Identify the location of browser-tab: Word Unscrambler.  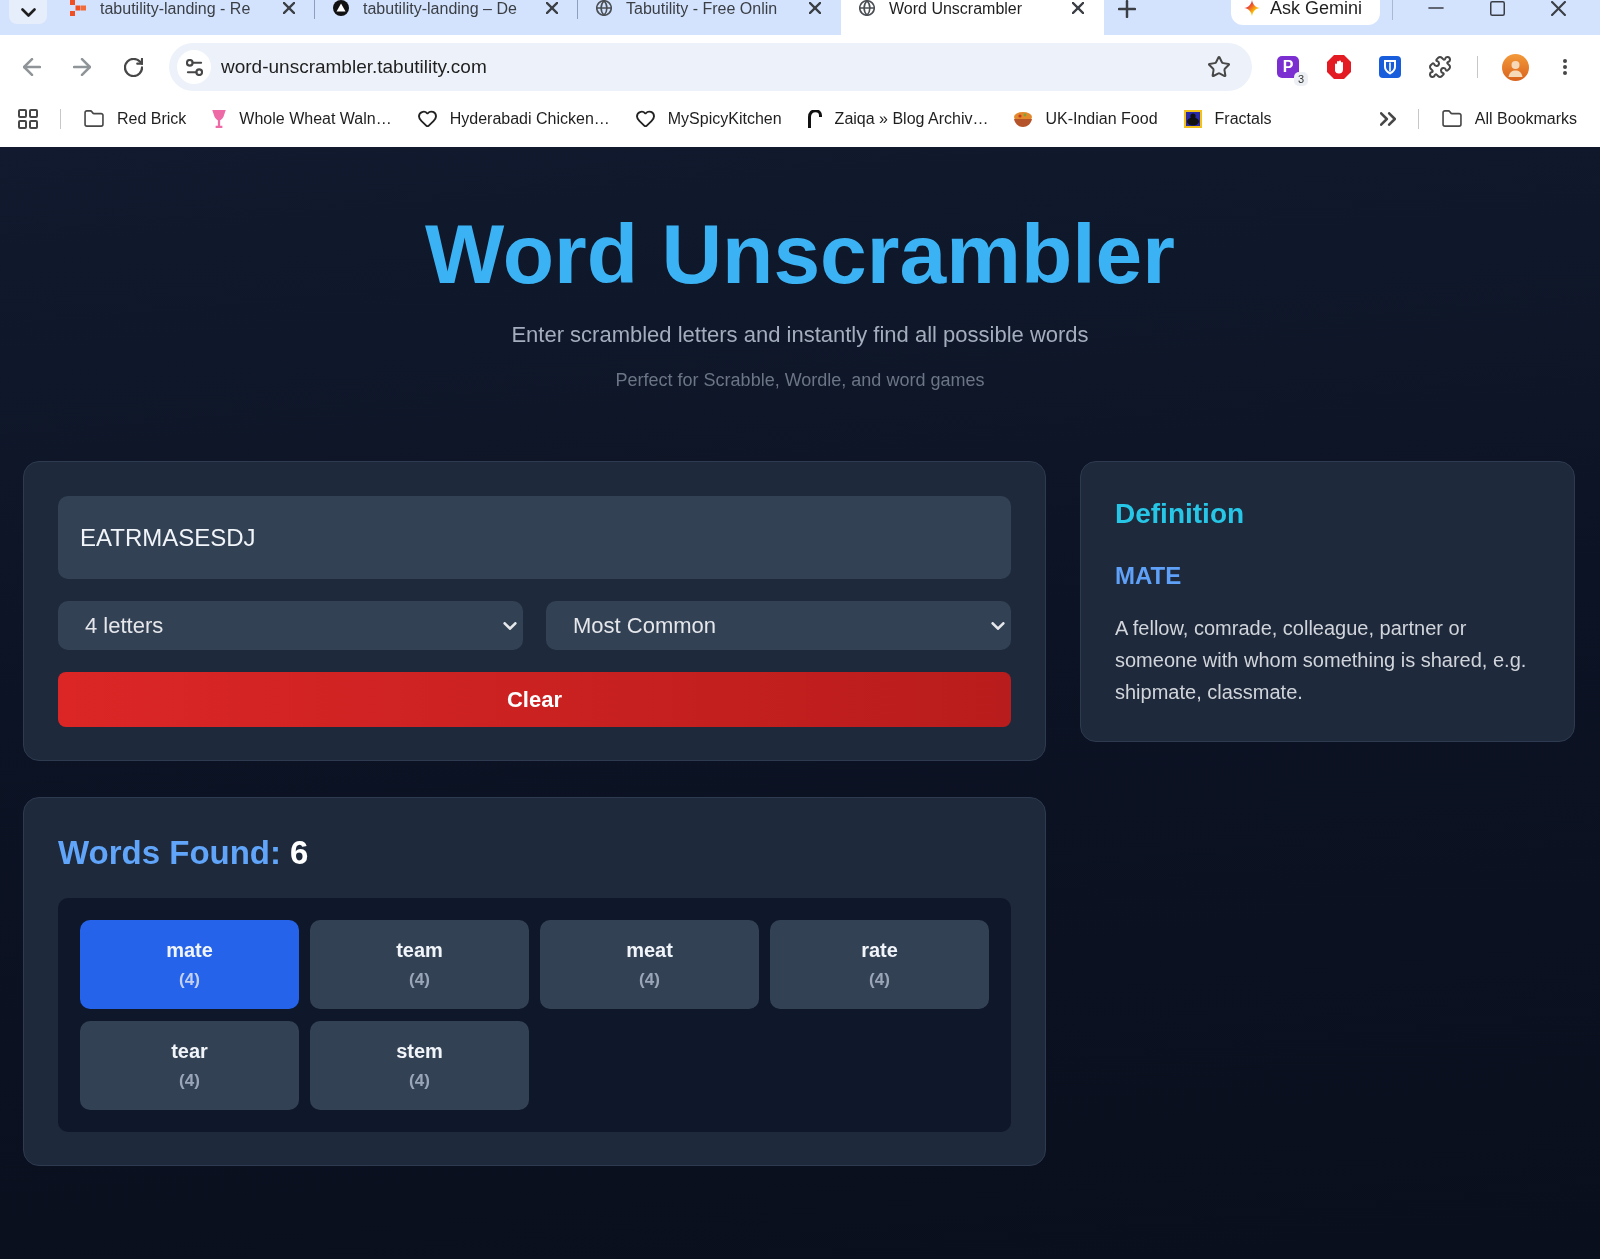
(972, 17).